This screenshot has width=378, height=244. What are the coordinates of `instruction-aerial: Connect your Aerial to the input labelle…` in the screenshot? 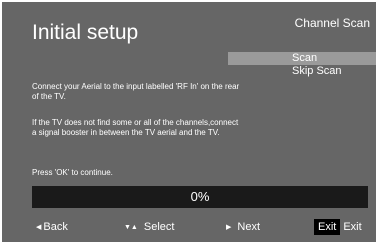 It's located at (136, 91).